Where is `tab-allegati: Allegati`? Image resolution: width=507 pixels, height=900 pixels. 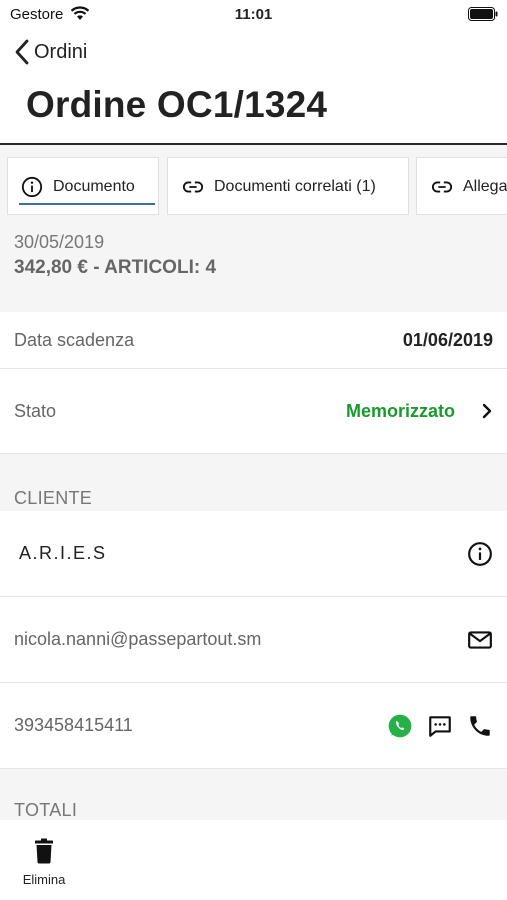
tab-allegati: Allegati is located at coordinates (461, 186).